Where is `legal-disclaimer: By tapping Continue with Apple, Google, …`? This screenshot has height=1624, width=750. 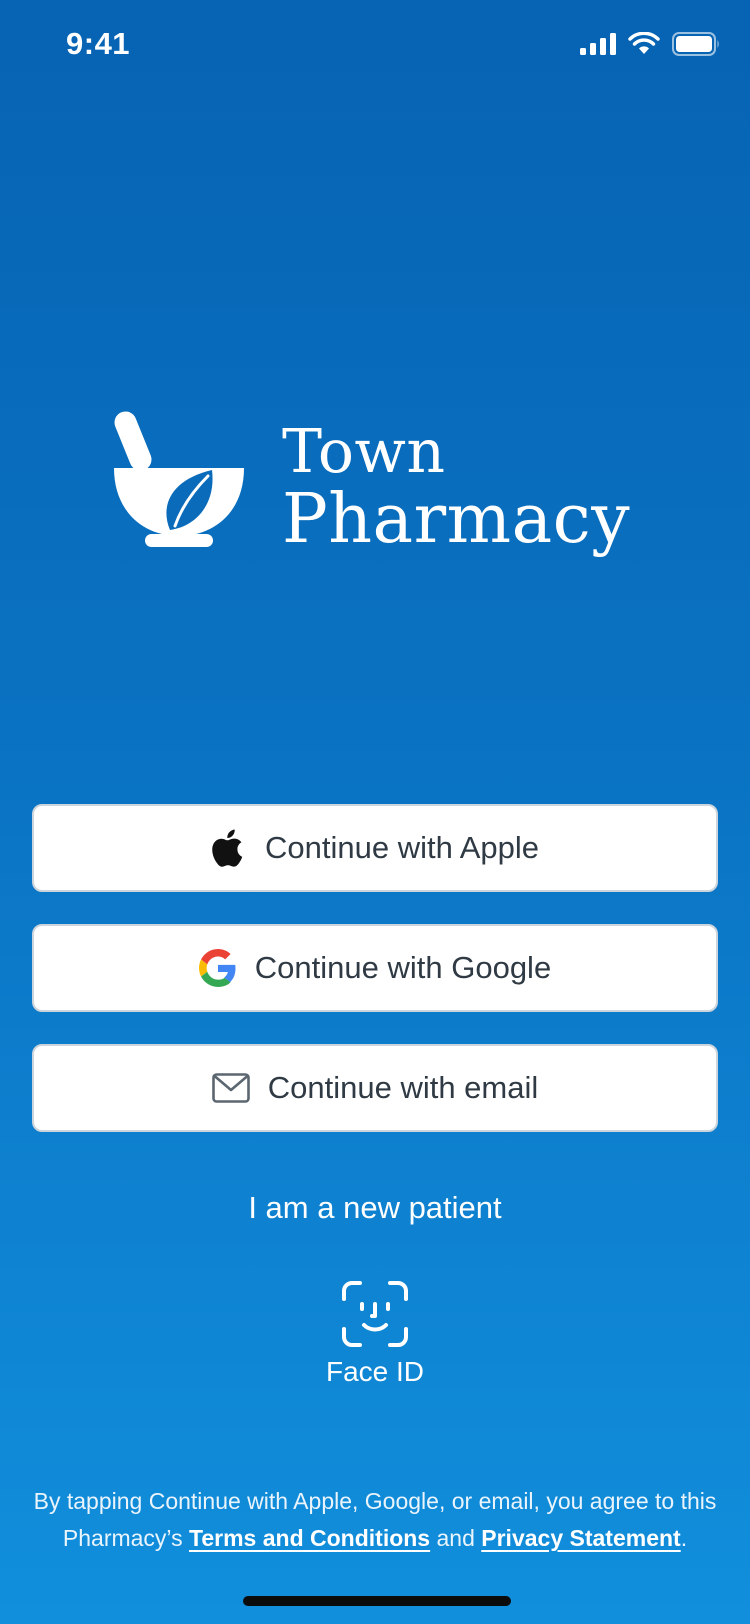 legal-disclaimer: By tapping Continue with Apple, Google, … is located at coordinates (375, 1520).